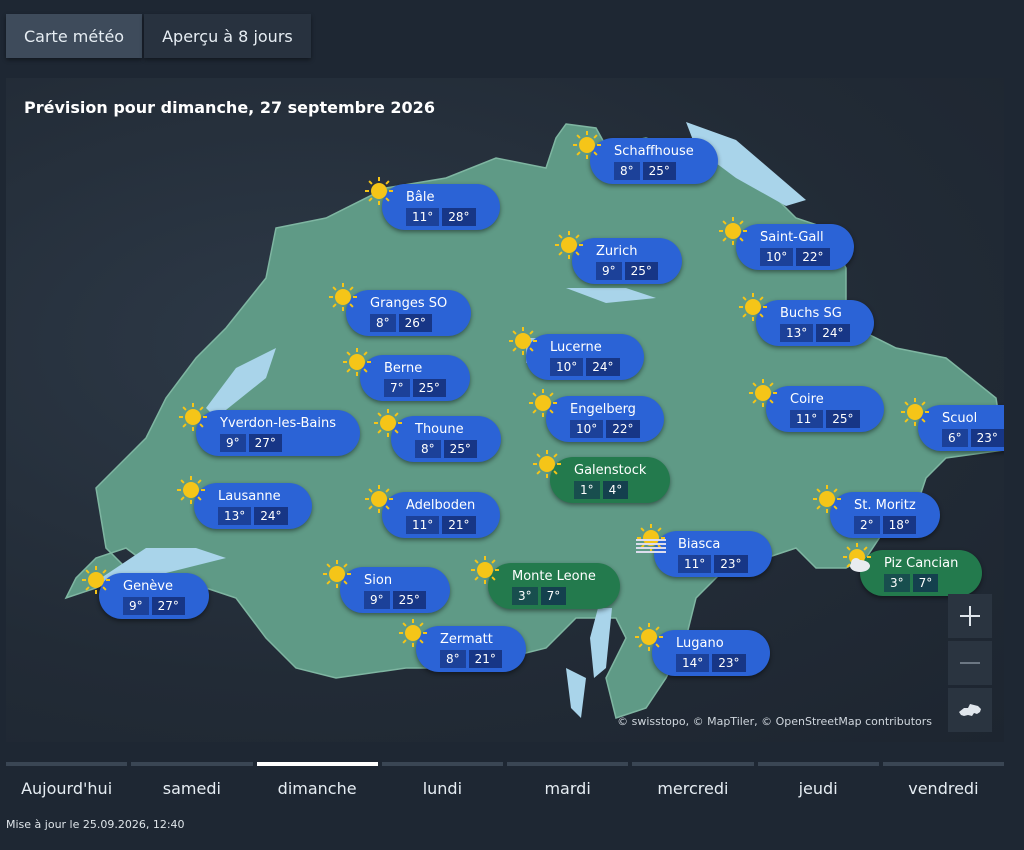  I want to click on day-tab-3: lundi, so click(442, 780).